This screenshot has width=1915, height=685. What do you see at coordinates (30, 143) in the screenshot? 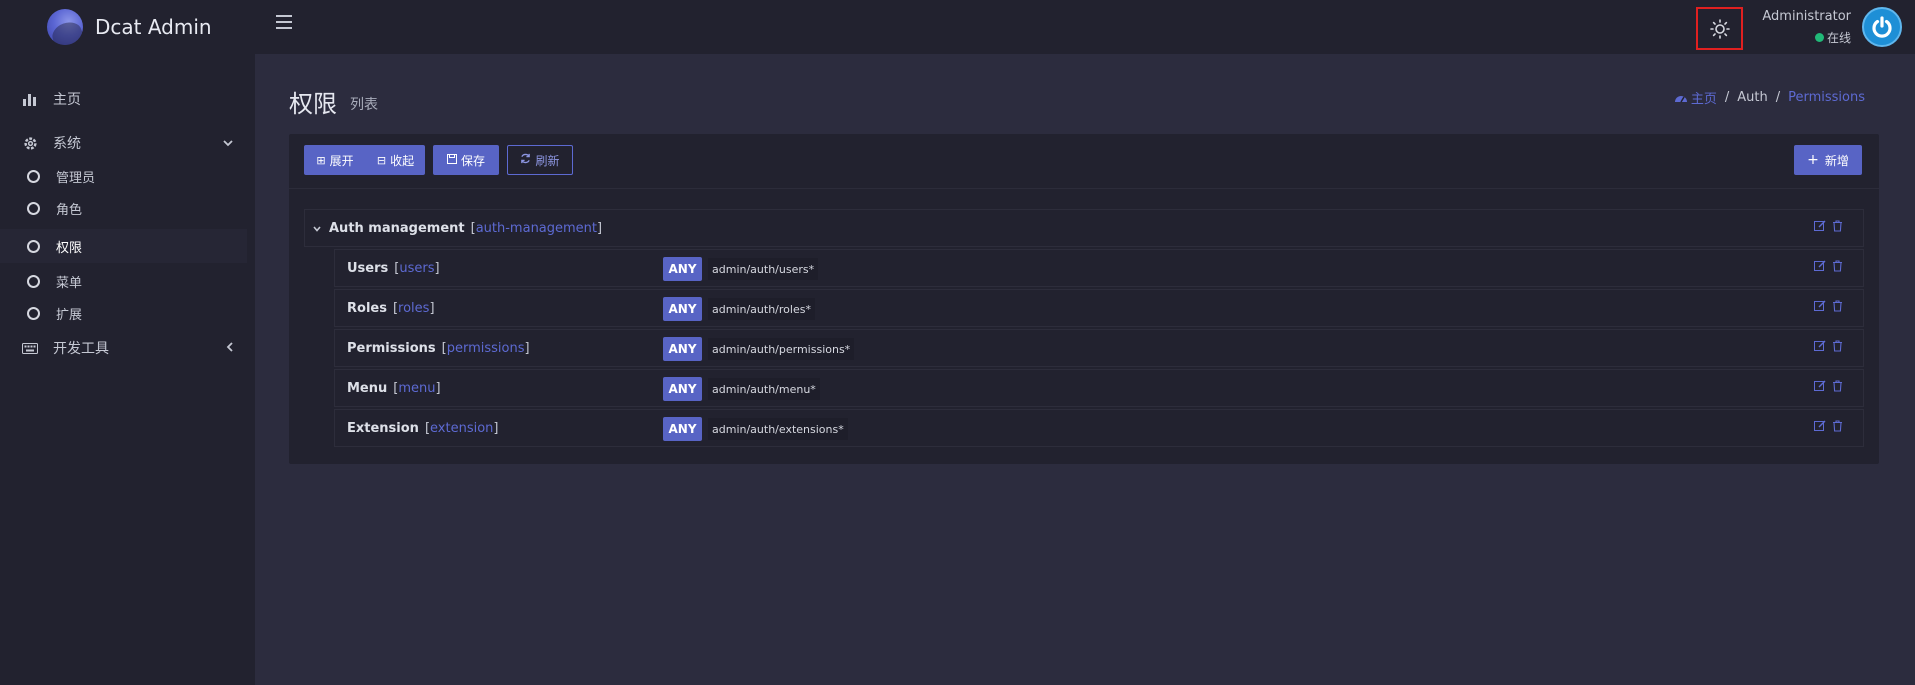
I see `gear-icon` at bounding box center [30, 143].